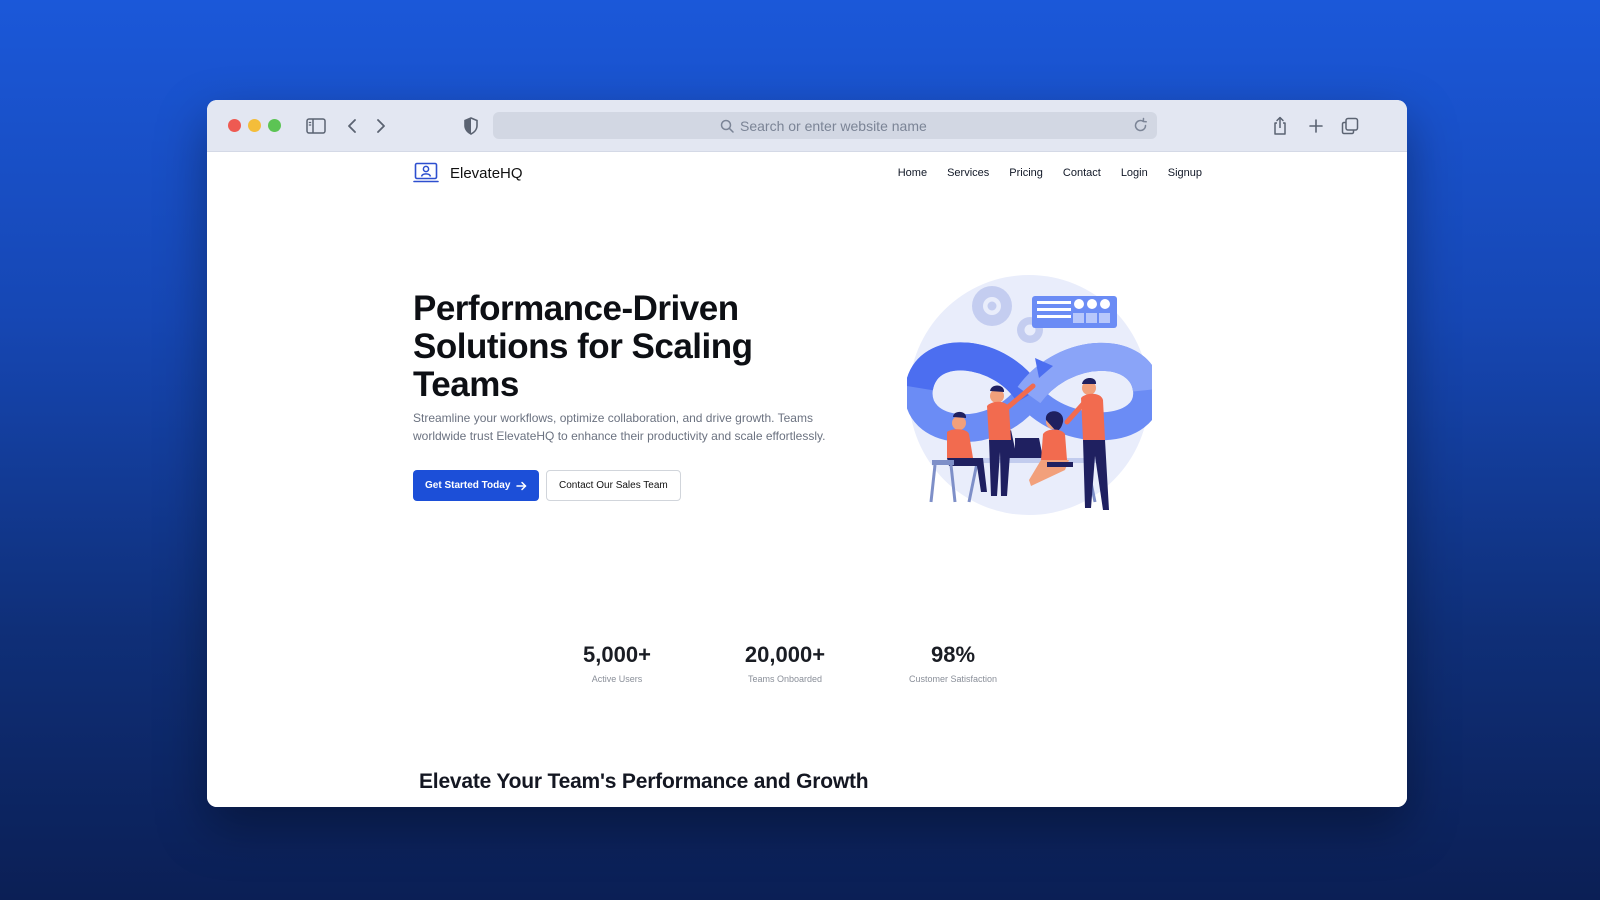 This screenshot has width=1600, height=900. I want to click on logo-icon, so click(426, 172).